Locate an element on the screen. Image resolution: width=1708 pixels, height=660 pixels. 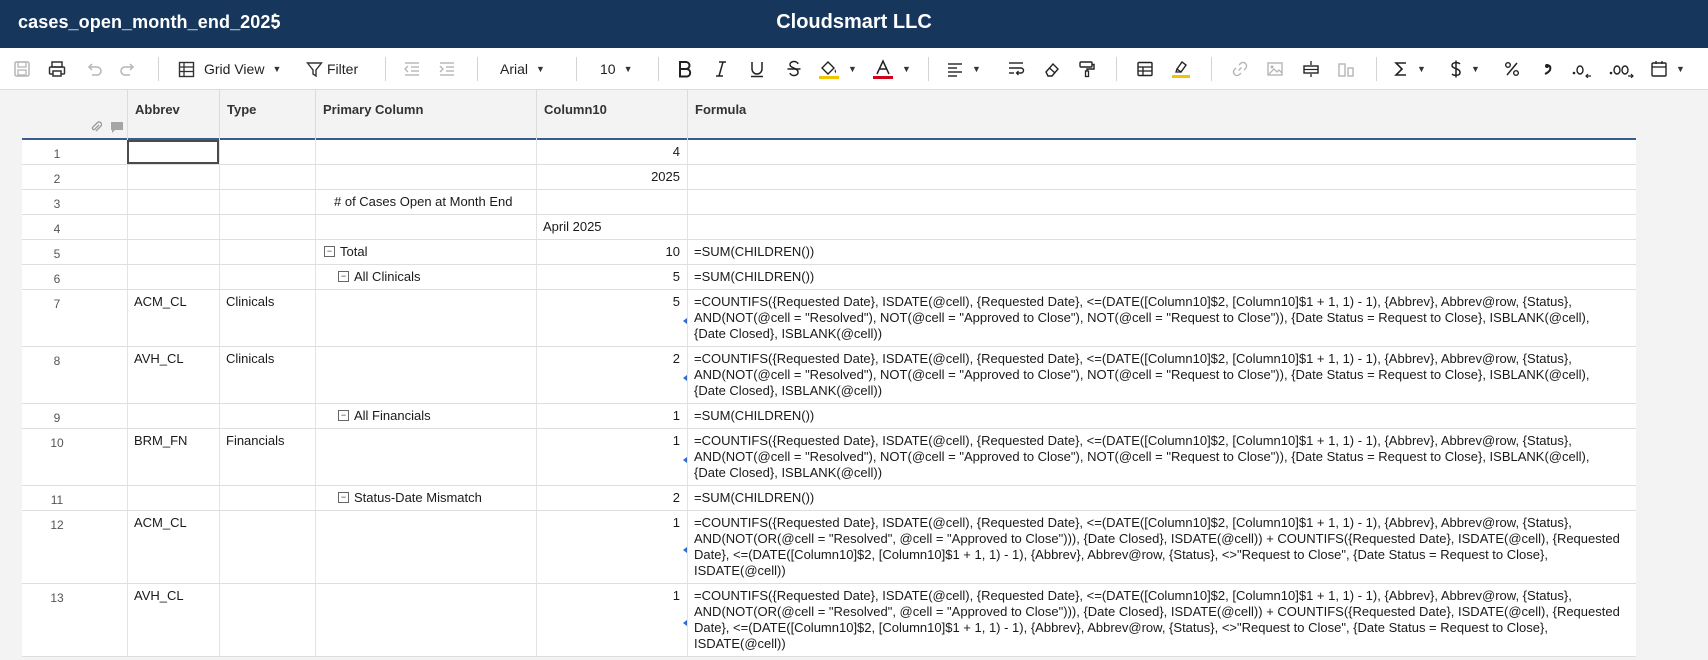
highlight-icon is located at coordinates (1181, 69).